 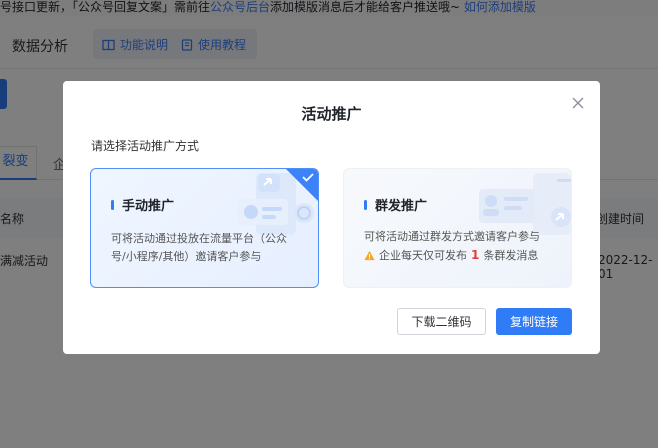 What do you see at coordinates (578, 103) in the screenshot?
I see `close-icon` at bounding box center [578, 103].